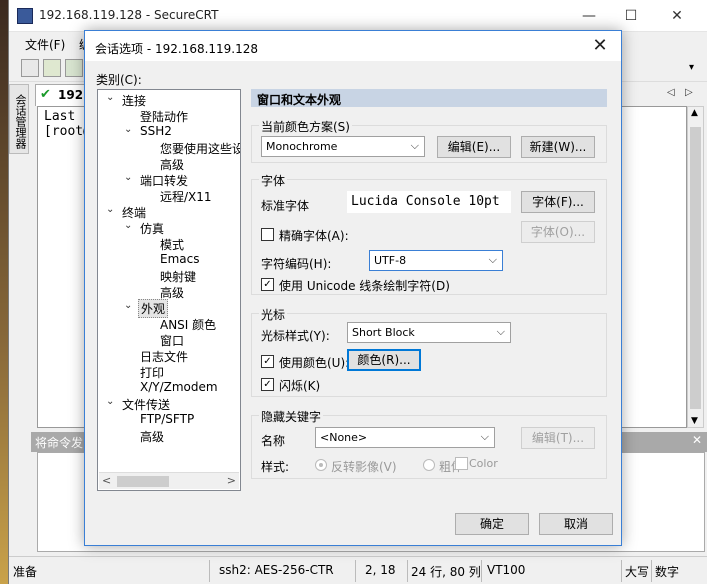 The width and height of the screenshot is (707, 584). Describe the element at coordinates (267, 384) in the screenshot. I see `blink-checkbox: ✓` at that location.